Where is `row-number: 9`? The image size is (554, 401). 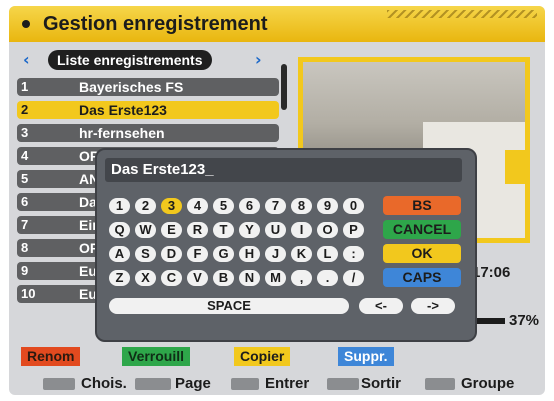 row-number: 9 is located at coordinates (25, 270).